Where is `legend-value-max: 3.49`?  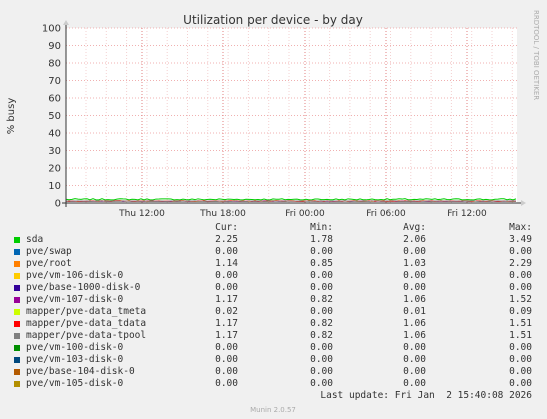
legend-value-max: 3.49 is located at coordinates (520, 239).